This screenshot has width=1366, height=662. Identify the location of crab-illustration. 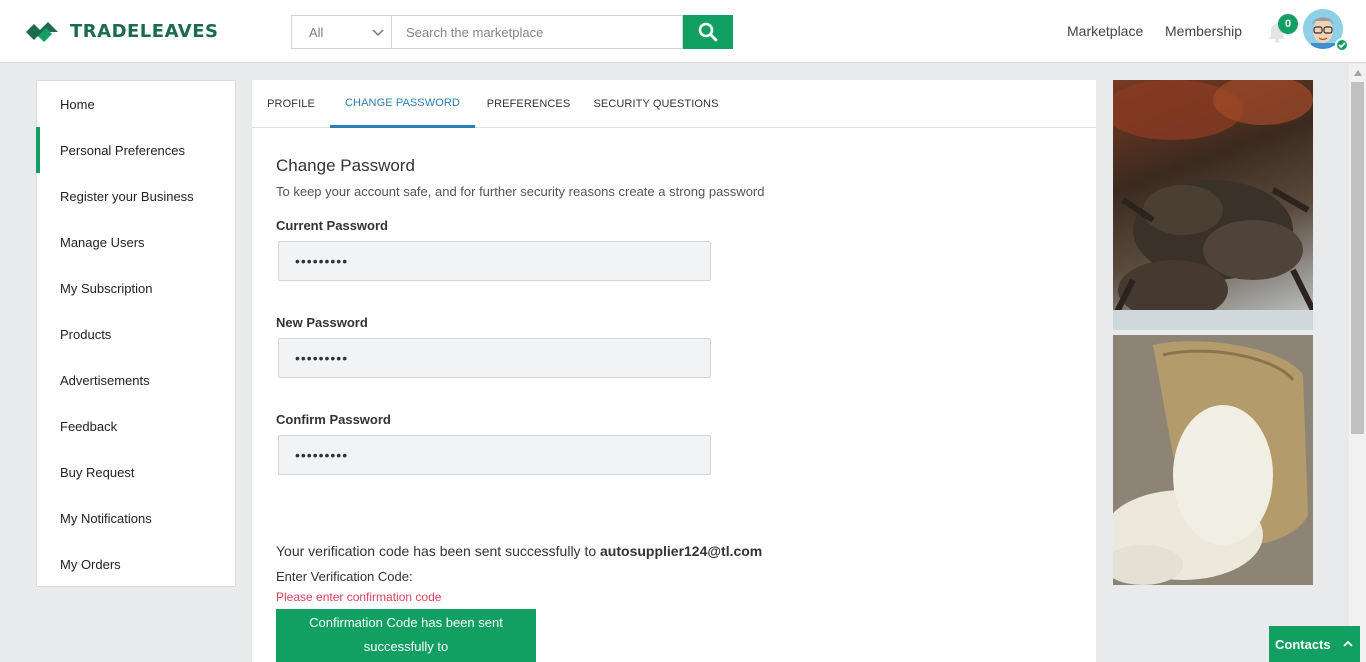
(1213, 205).